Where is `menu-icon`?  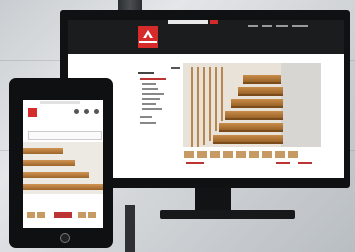
menu-icon is located at coordinates (96, 111).